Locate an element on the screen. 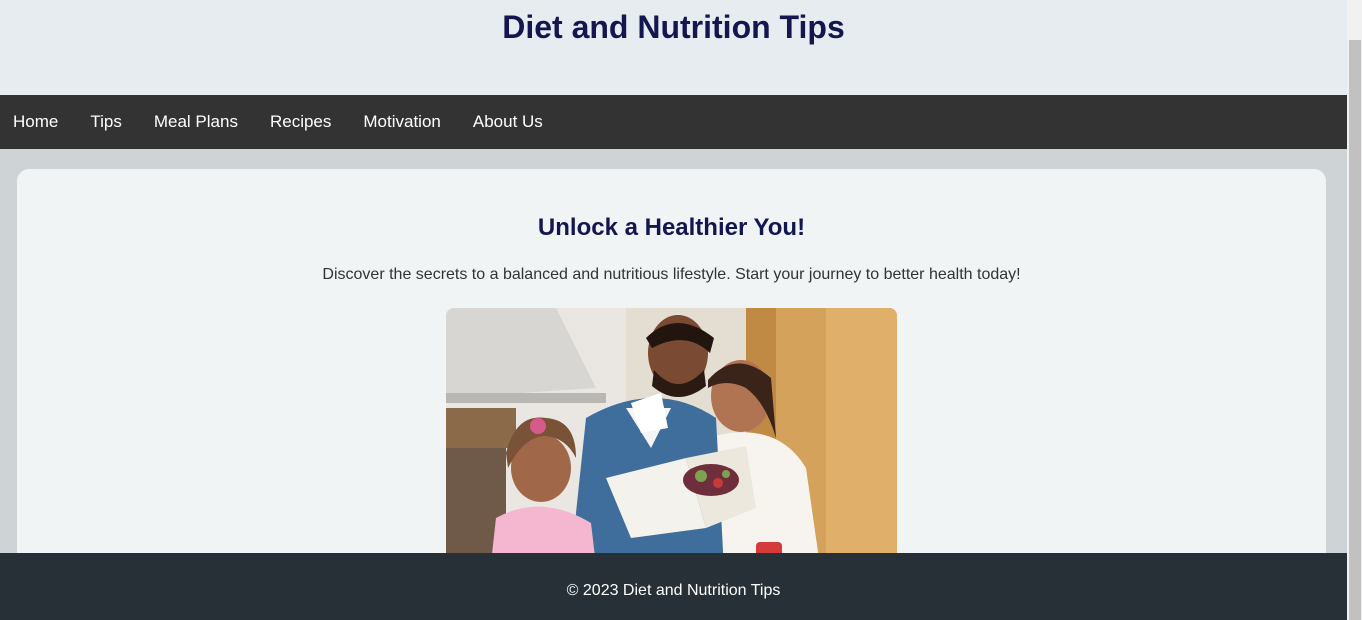  page-scrollbar is located at coordinates (1354, 310).